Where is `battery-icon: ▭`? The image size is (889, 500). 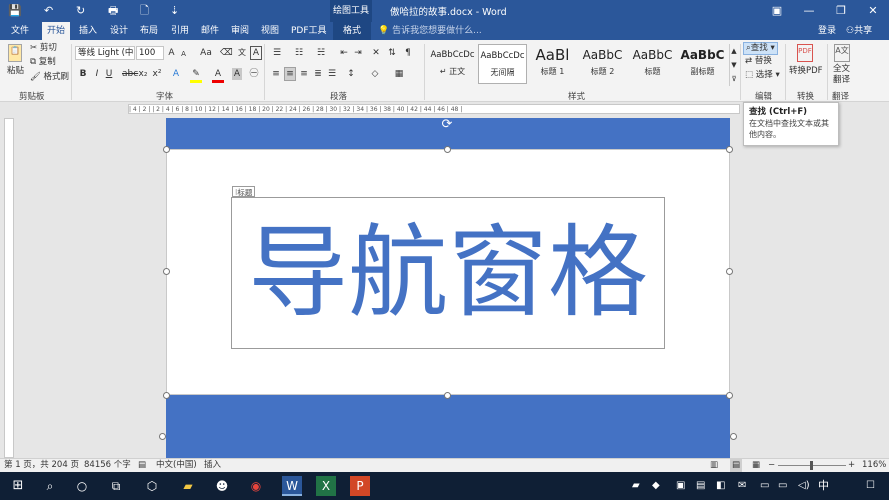
battery-icon: ▭ is located at coordinates (782, 486).